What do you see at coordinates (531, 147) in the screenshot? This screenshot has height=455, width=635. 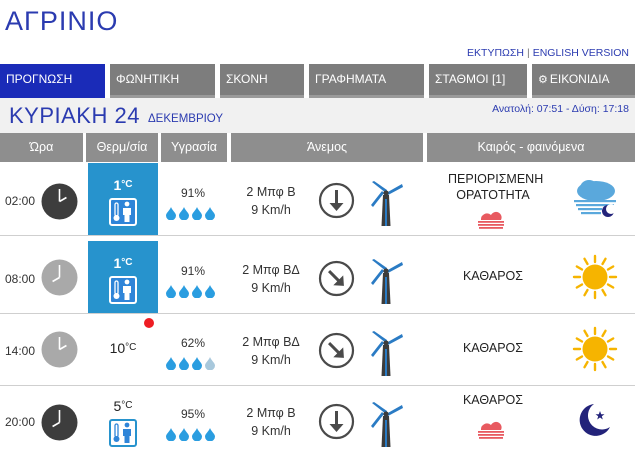 I see `header-weather: Καιρός - φαινόμενα` at bounding box center [531, 147].